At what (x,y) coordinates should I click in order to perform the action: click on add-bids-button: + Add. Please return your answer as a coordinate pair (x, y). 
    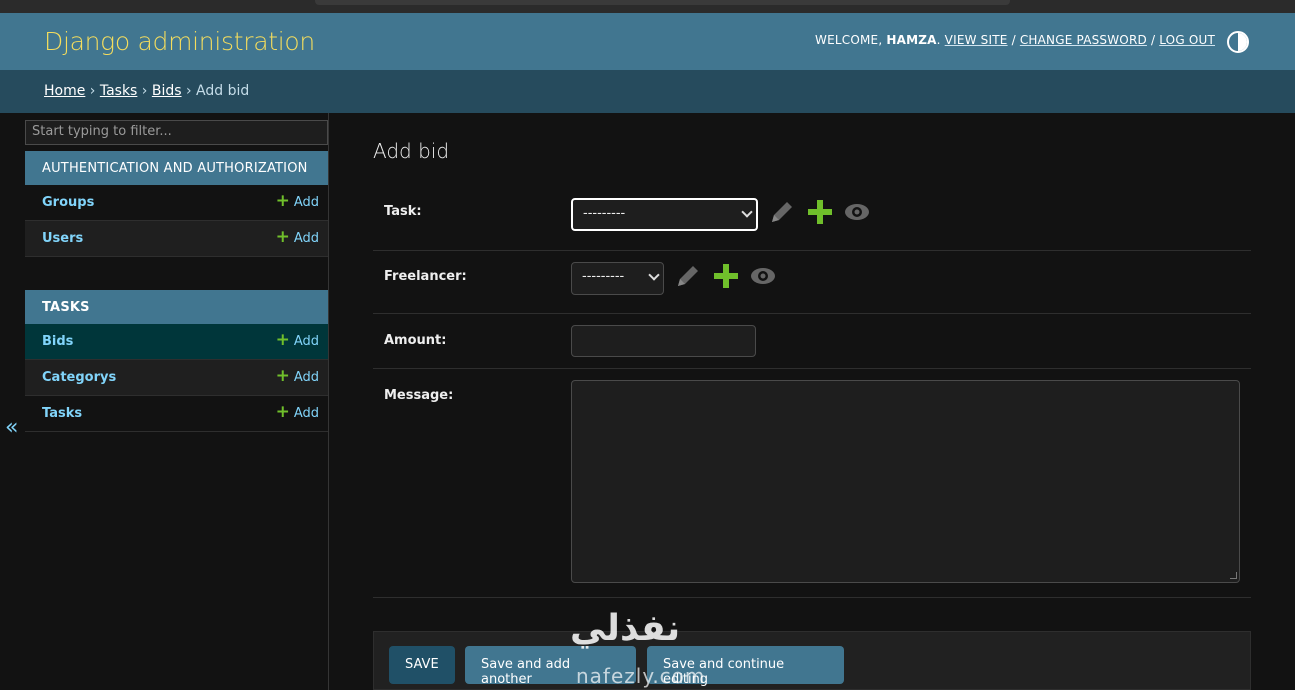
    Looking at the image, I should click on (297, 341).